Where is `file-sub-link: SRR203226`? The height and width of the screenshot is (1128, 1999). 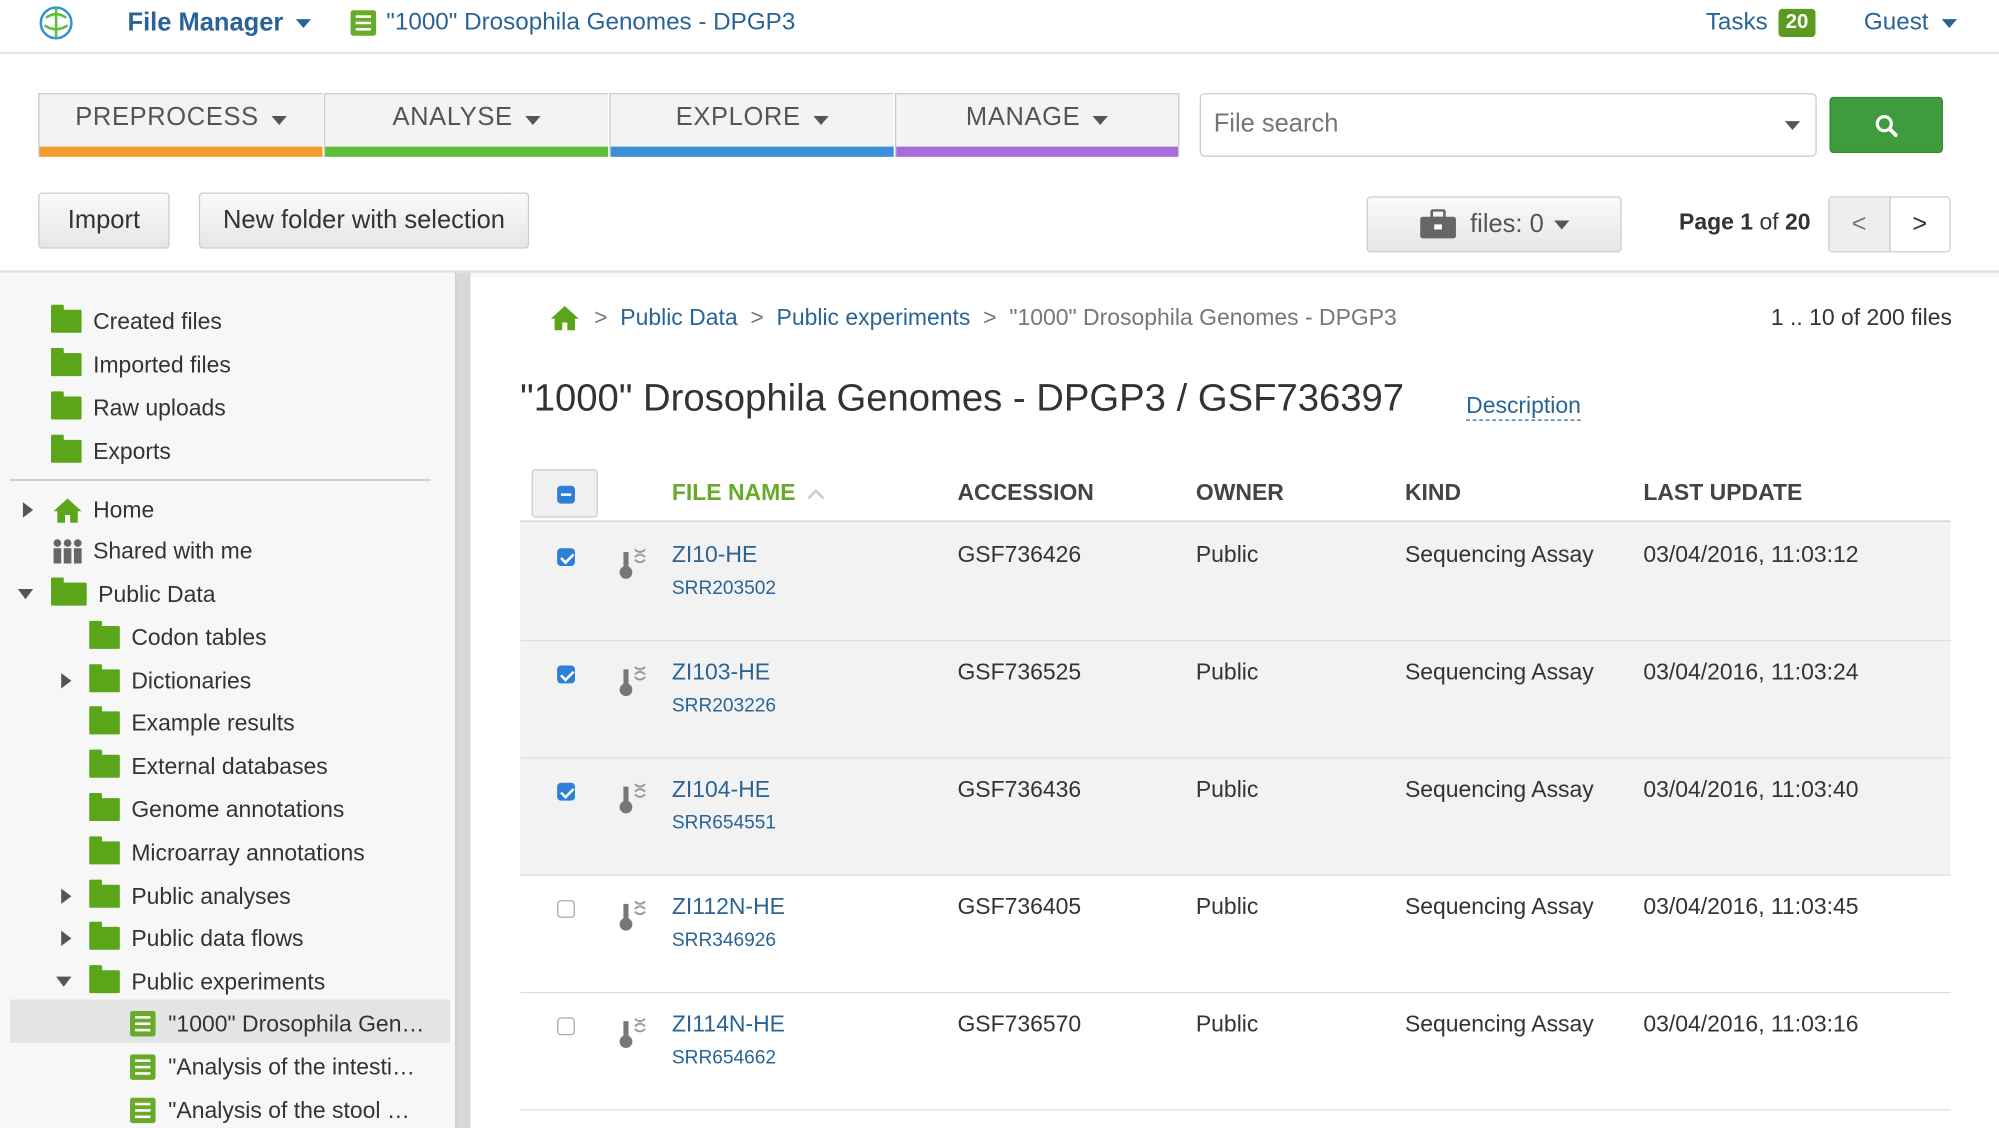 file-sub-link: SRR203226 is located at coordinates (724, 706).